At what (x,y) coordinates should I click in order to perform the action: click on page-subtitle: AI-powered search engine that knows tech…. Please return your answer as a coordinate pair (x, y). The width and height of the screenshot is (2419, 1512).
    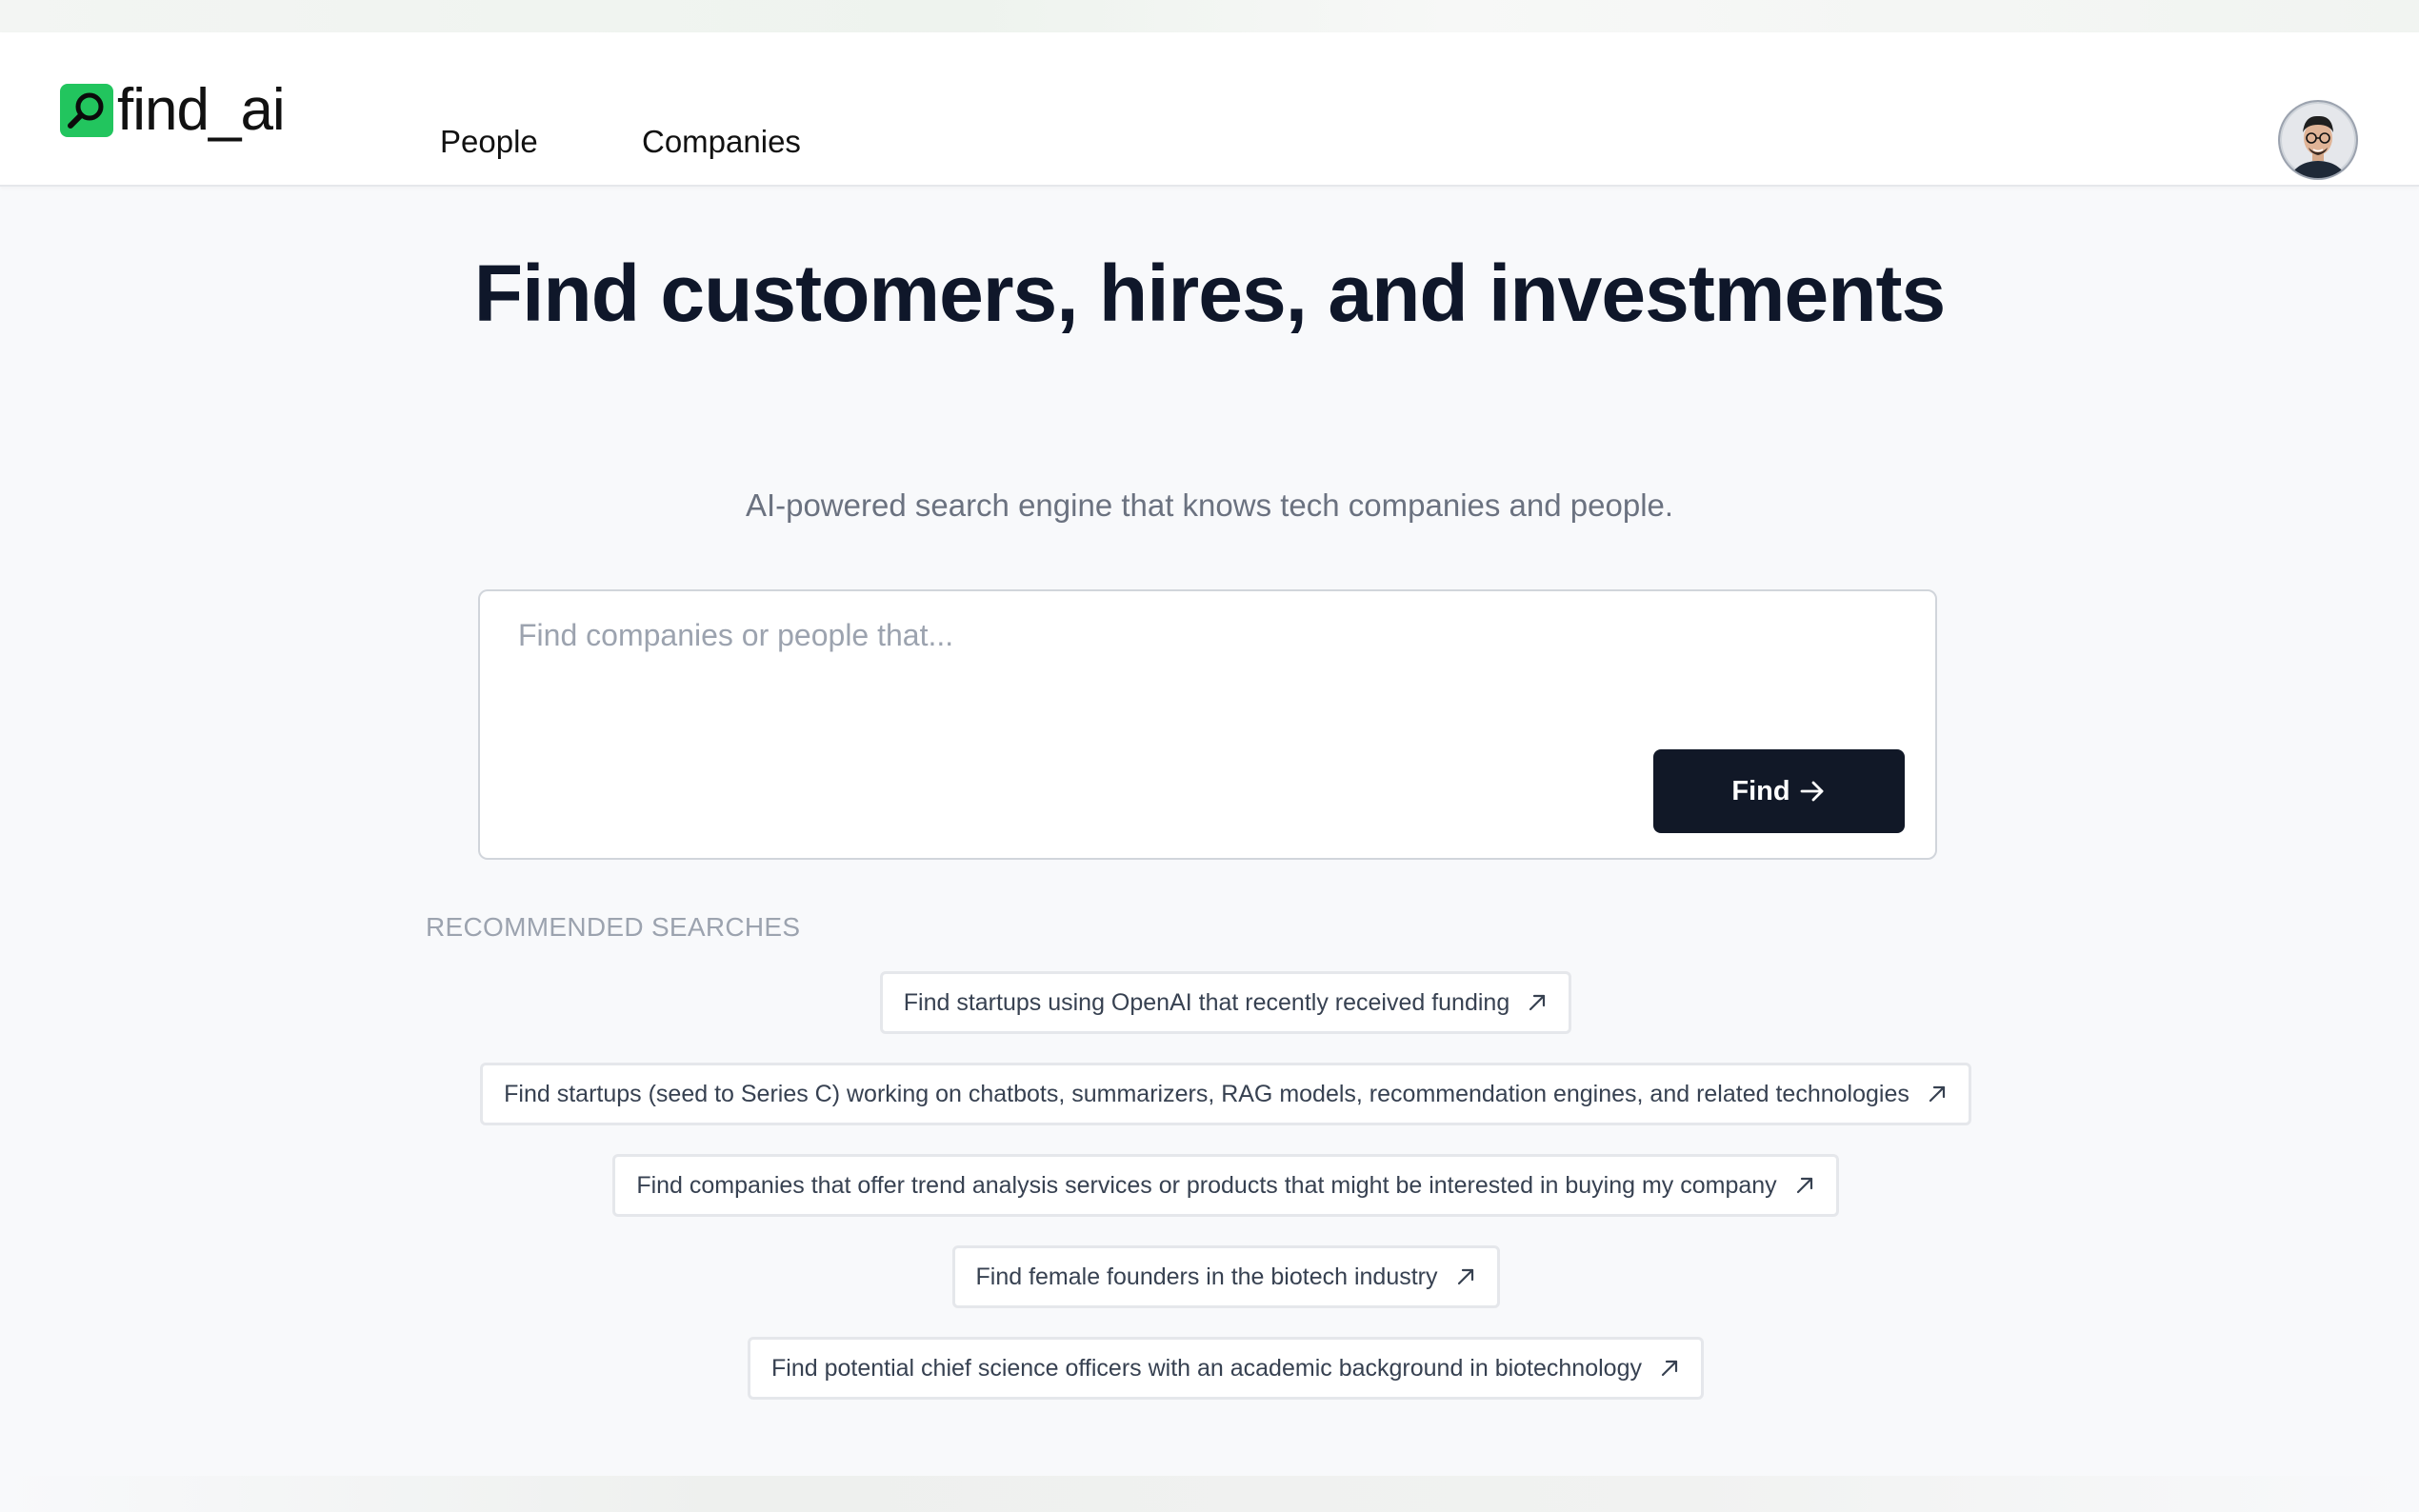
    Looking at the image, I should click on (1209, 505).